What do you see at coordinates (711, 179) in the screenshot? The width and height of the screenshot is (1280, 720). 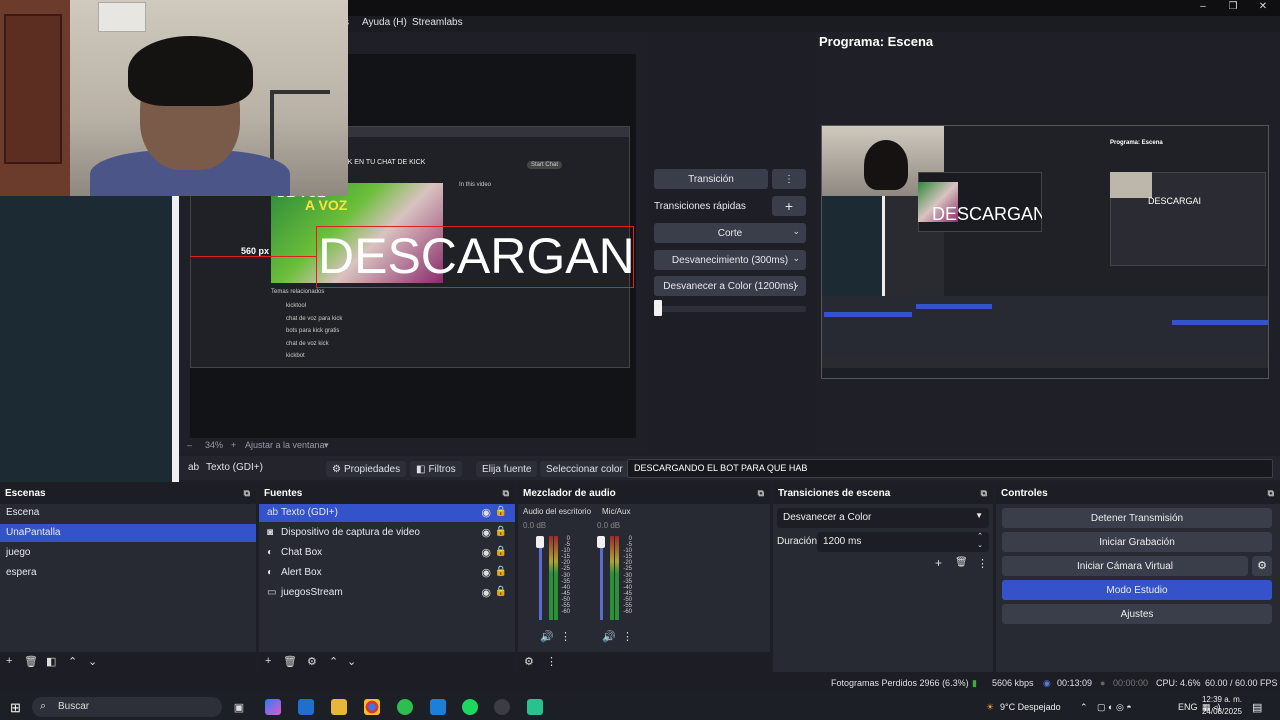 I see `transition-button: Transición` at bounding box center [711, 179].